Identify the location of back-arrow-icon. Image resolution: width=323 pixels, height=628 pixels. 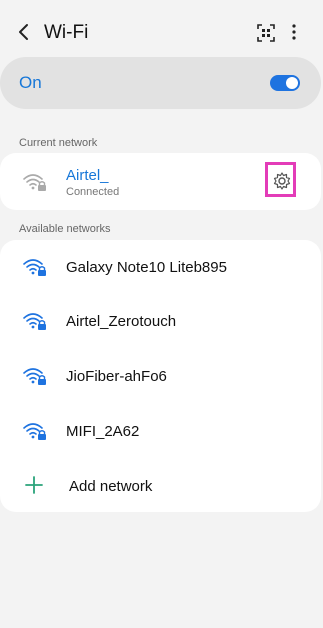
(24, 32).